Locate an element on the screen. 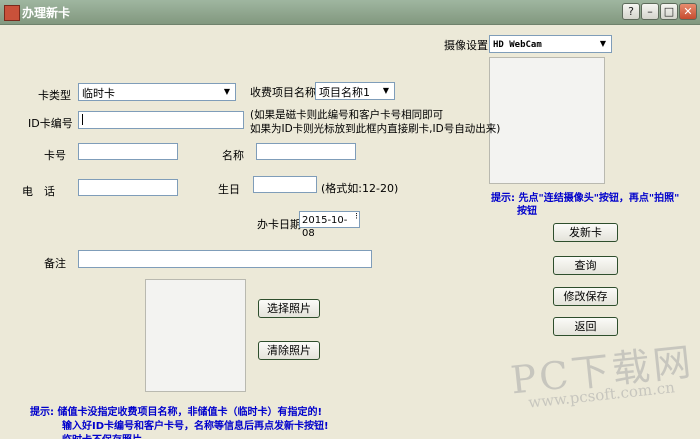 Image resolution: width=700 pixels, height=439 pixels. window-title: 办理新卡 is located at coordinates (46, 13).